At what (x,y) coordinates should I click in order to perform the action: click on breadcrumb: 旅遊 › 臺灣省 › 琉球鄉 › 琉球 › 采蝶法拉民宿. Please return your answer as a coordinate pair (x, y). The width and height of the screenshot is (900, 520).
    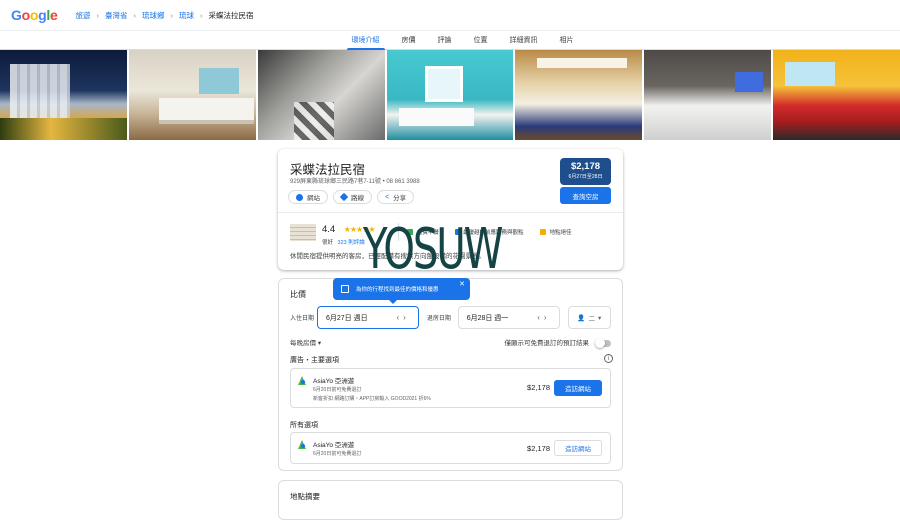
    Looking at the image, I should click on (164, 15).